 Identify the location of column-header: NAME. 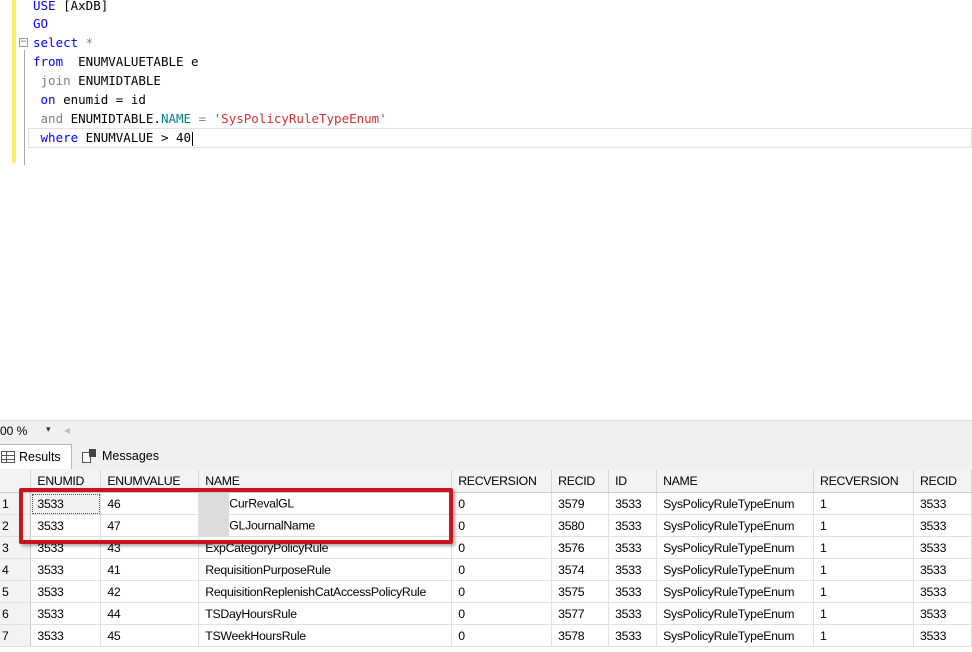
(735, 481).